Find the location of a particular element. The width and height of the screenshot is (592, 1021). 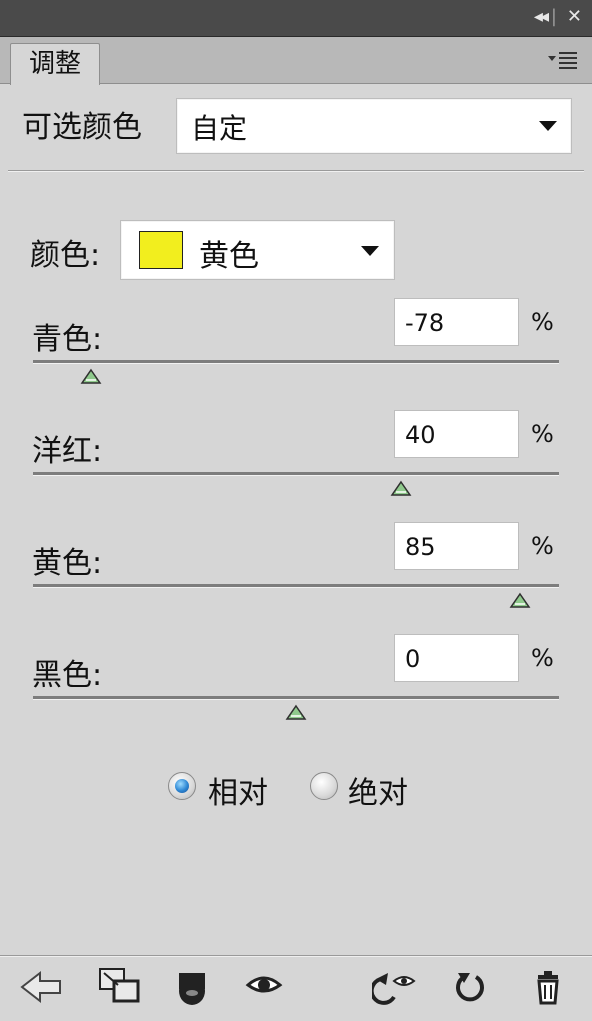

panel-title-bar: ◂◂ | ✕ is located at coordinates (296, 18).